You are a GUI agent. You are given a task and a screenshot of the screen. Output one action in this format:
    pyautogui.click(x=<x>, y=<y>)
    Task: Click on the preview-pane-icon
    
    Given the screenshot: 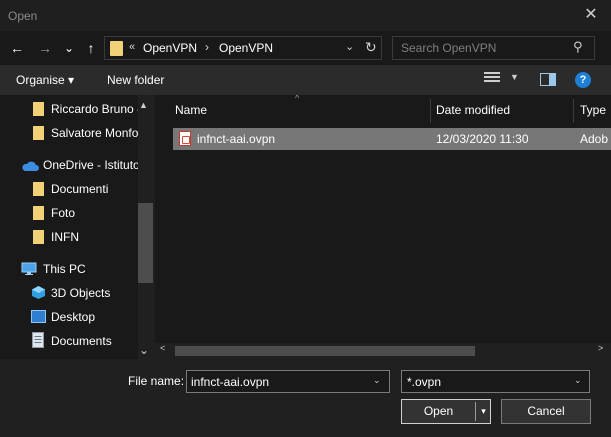 What is the action you would take?
    pyautogui.click(x=548, y=79)
    